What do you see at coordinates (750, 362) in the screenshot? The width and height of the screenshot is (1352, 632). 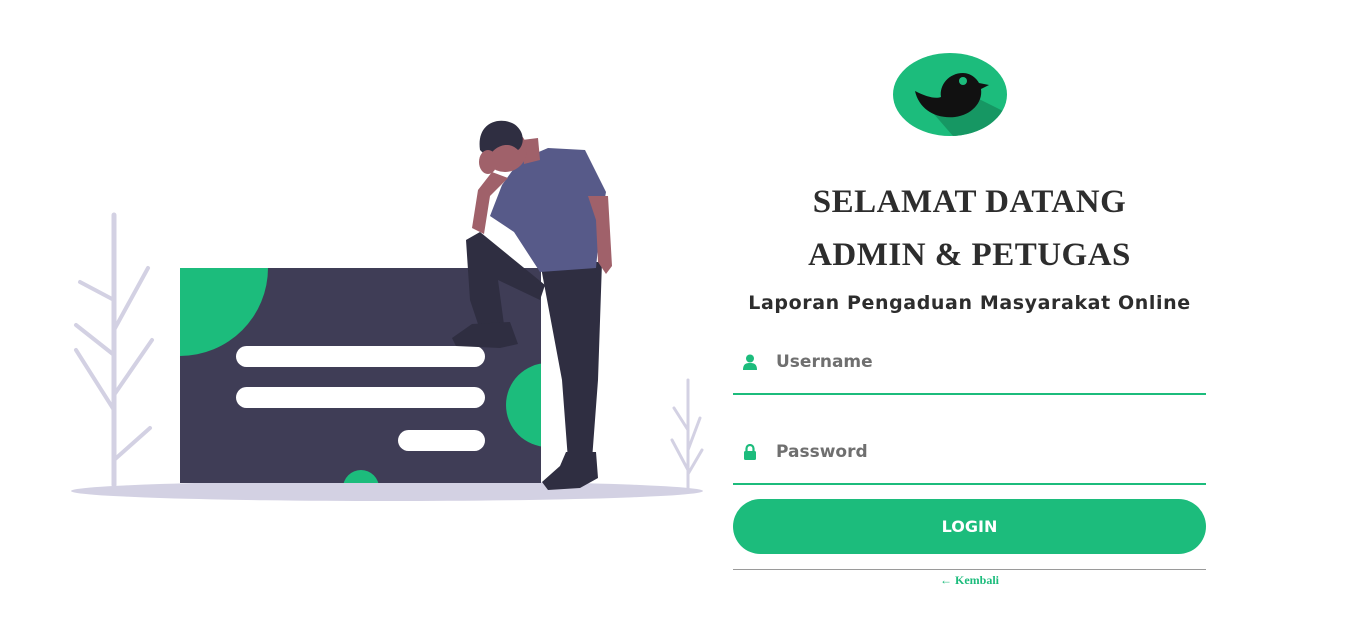 I see `user-icon` at bounding box center [750, 362].